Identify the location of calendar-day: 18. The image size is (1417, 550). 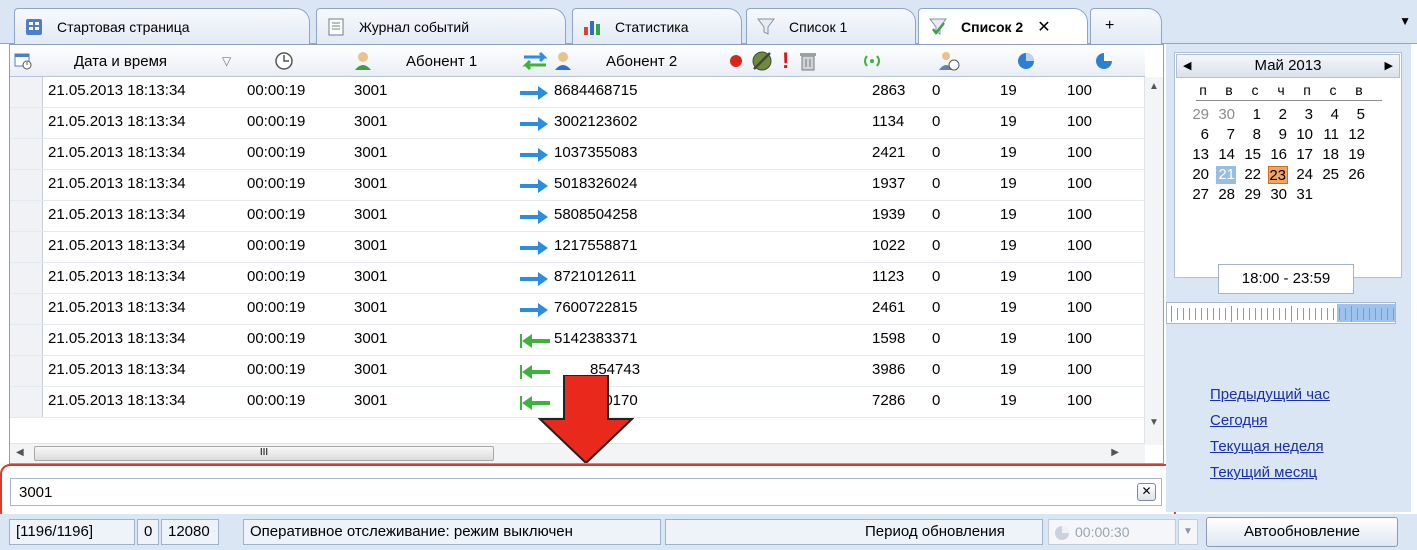
(1330, 155).